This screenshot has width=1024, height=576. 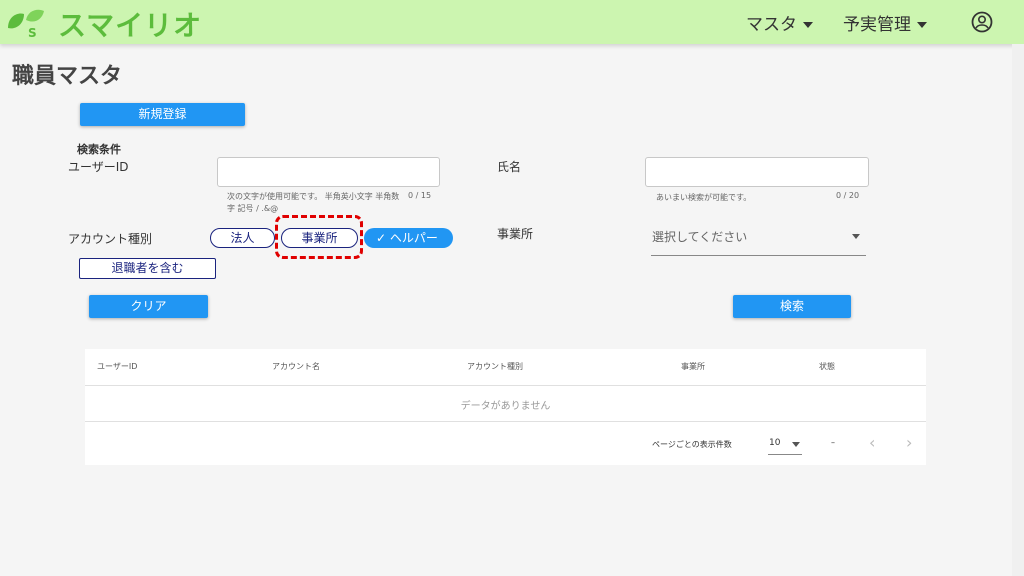 I want to click on name-hint: あいまい検索が可能です。, so click(x=704, y=197).